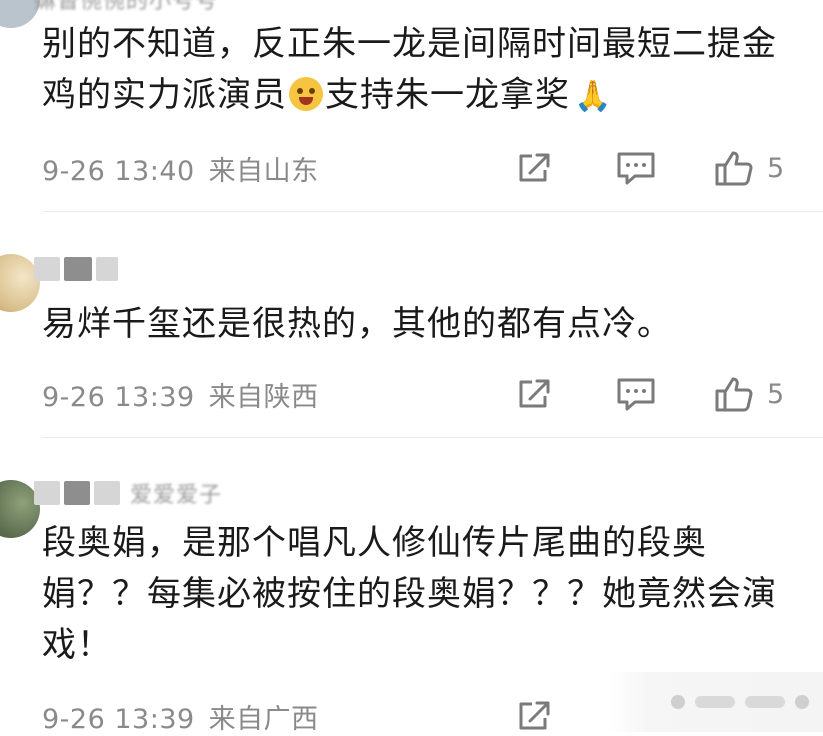 This screenshot has height=736, width=823. Describe the element at coordinates (176, 495) in the screenshot. I see `username-text: 爱爱爱子` at that location.